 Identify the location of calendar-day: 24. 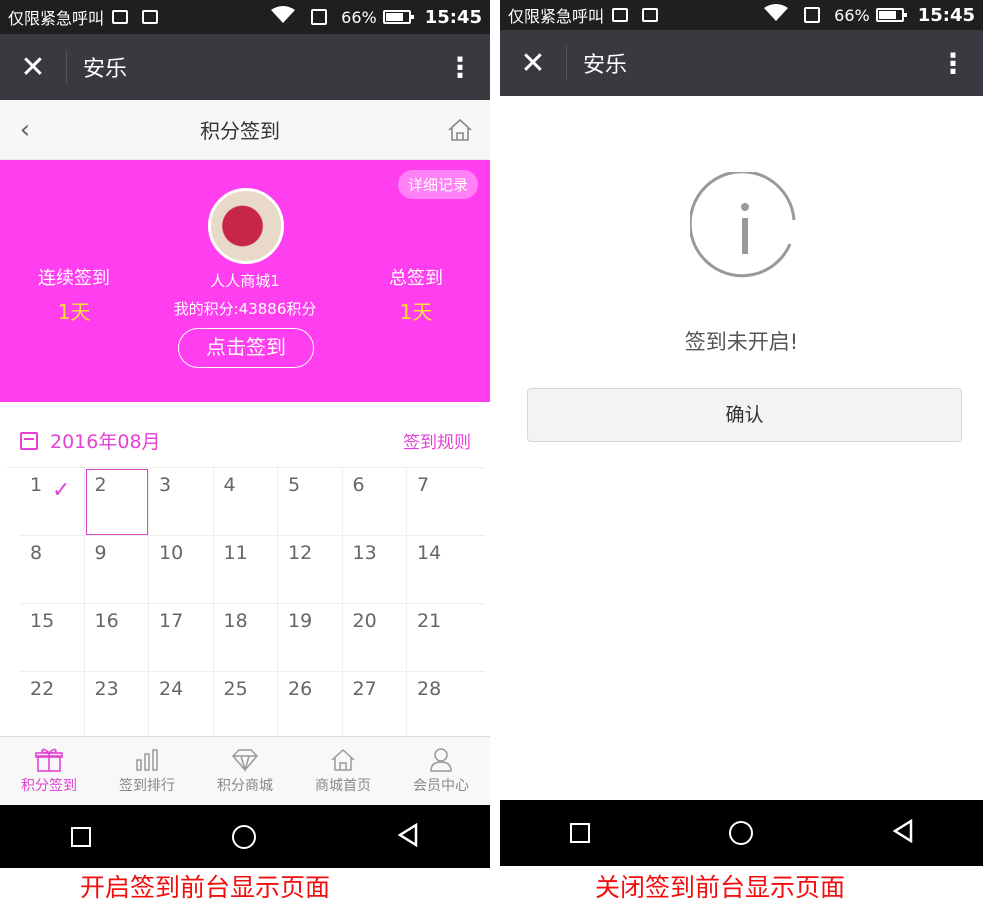
(181, 706).